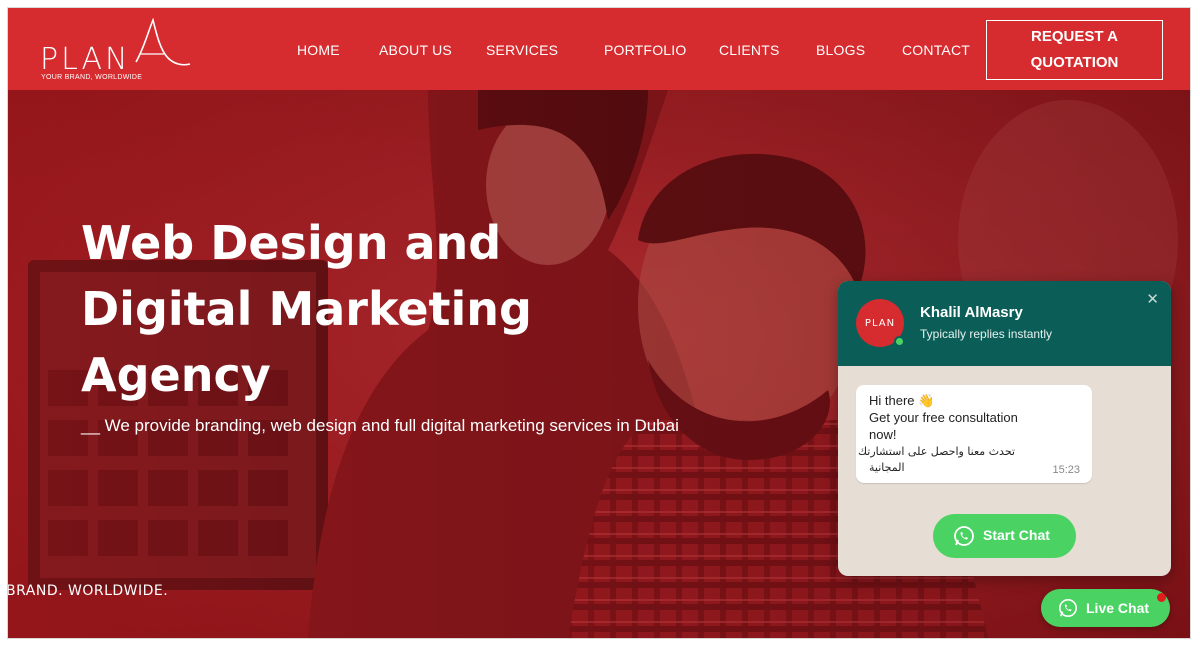 The height and width of the screenshot is (650, 1200). What do you see at coordinates (902, 400) in the screenshot?
I see `message-greeting: Hi there 👋` at bounding box center [902, 400].